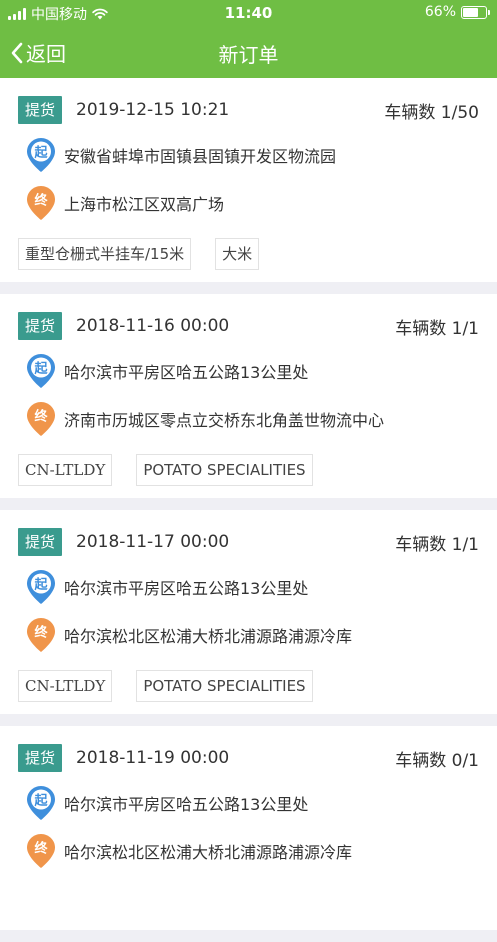 This screenshot has height=942, width=497. I want to click on vehicle-count: 车辆数 0/1, so click(437, 760).